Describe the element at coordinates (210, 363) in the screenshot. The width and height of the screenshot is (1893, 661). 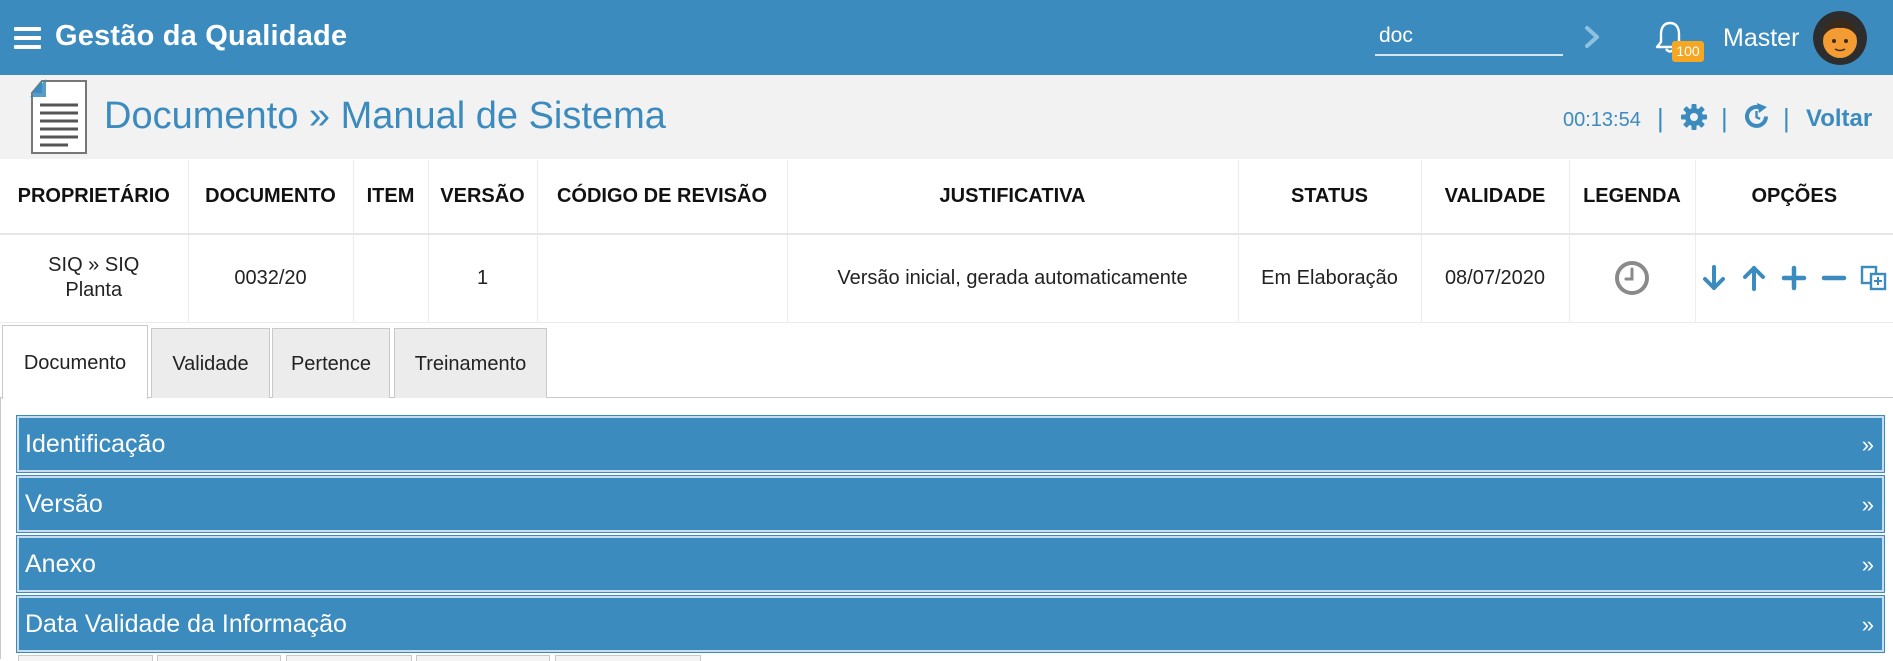
I see `tab-validade: Validade` at that location.